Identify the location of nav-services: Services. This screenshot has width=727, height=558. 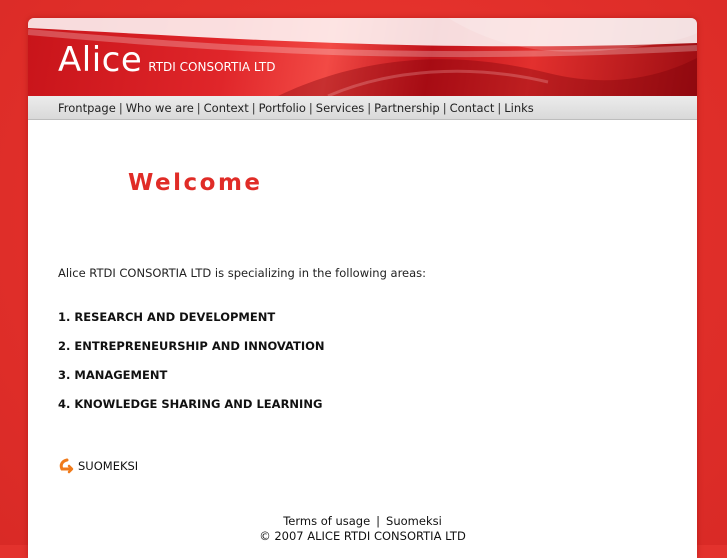
(340, 108).